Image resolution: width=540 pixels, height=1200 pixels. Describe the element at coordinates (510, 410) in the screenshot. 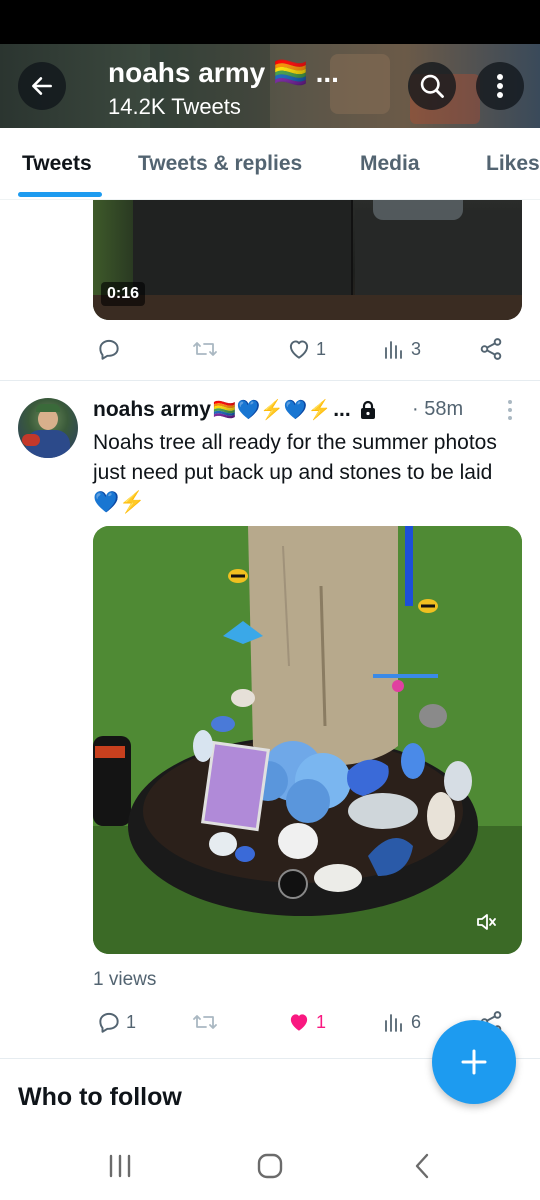

I see `tweet-more-icon` at that location.